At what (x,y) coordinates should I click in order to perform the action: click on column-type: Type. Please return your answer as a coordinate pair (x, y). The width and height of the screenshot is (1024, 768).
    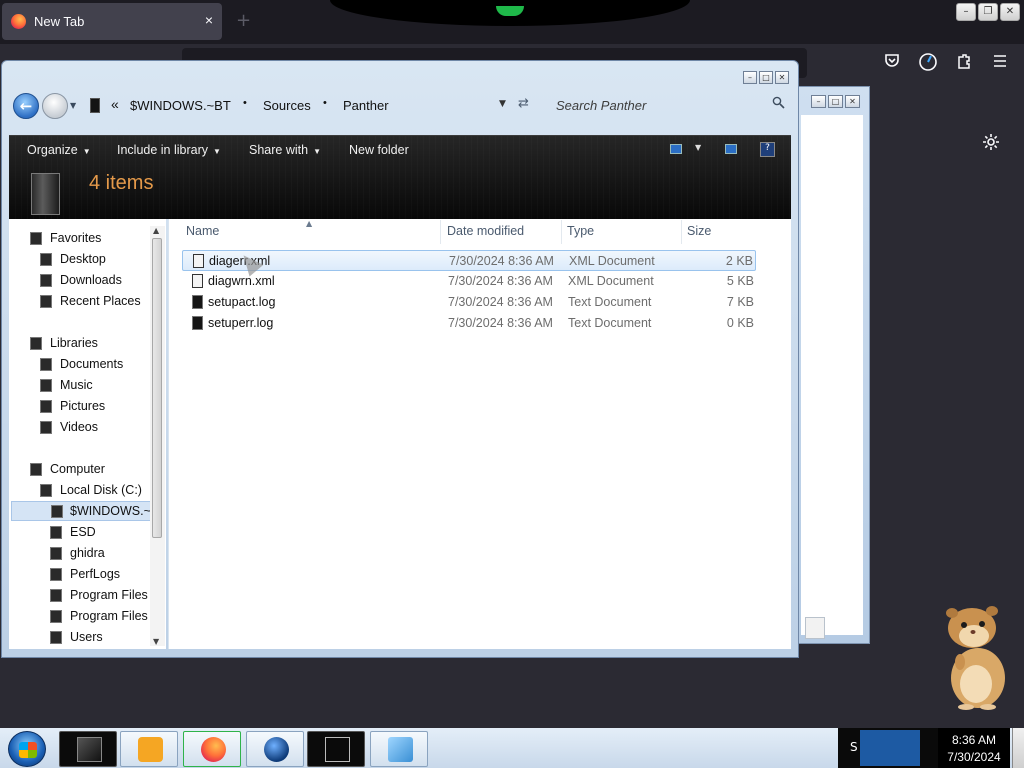
    Looking at the image, I should click on (580, 231).